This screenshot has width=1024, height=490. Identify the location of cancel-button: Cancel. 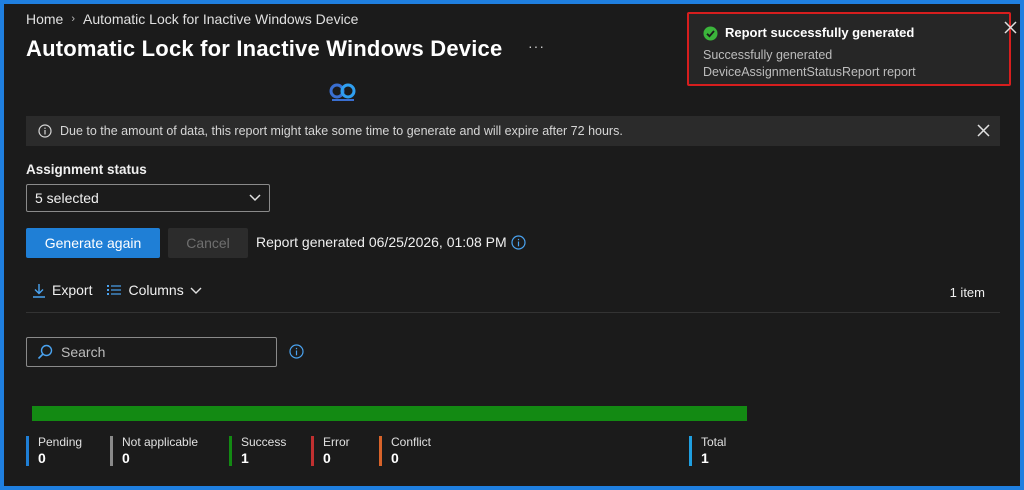
(208, 243).